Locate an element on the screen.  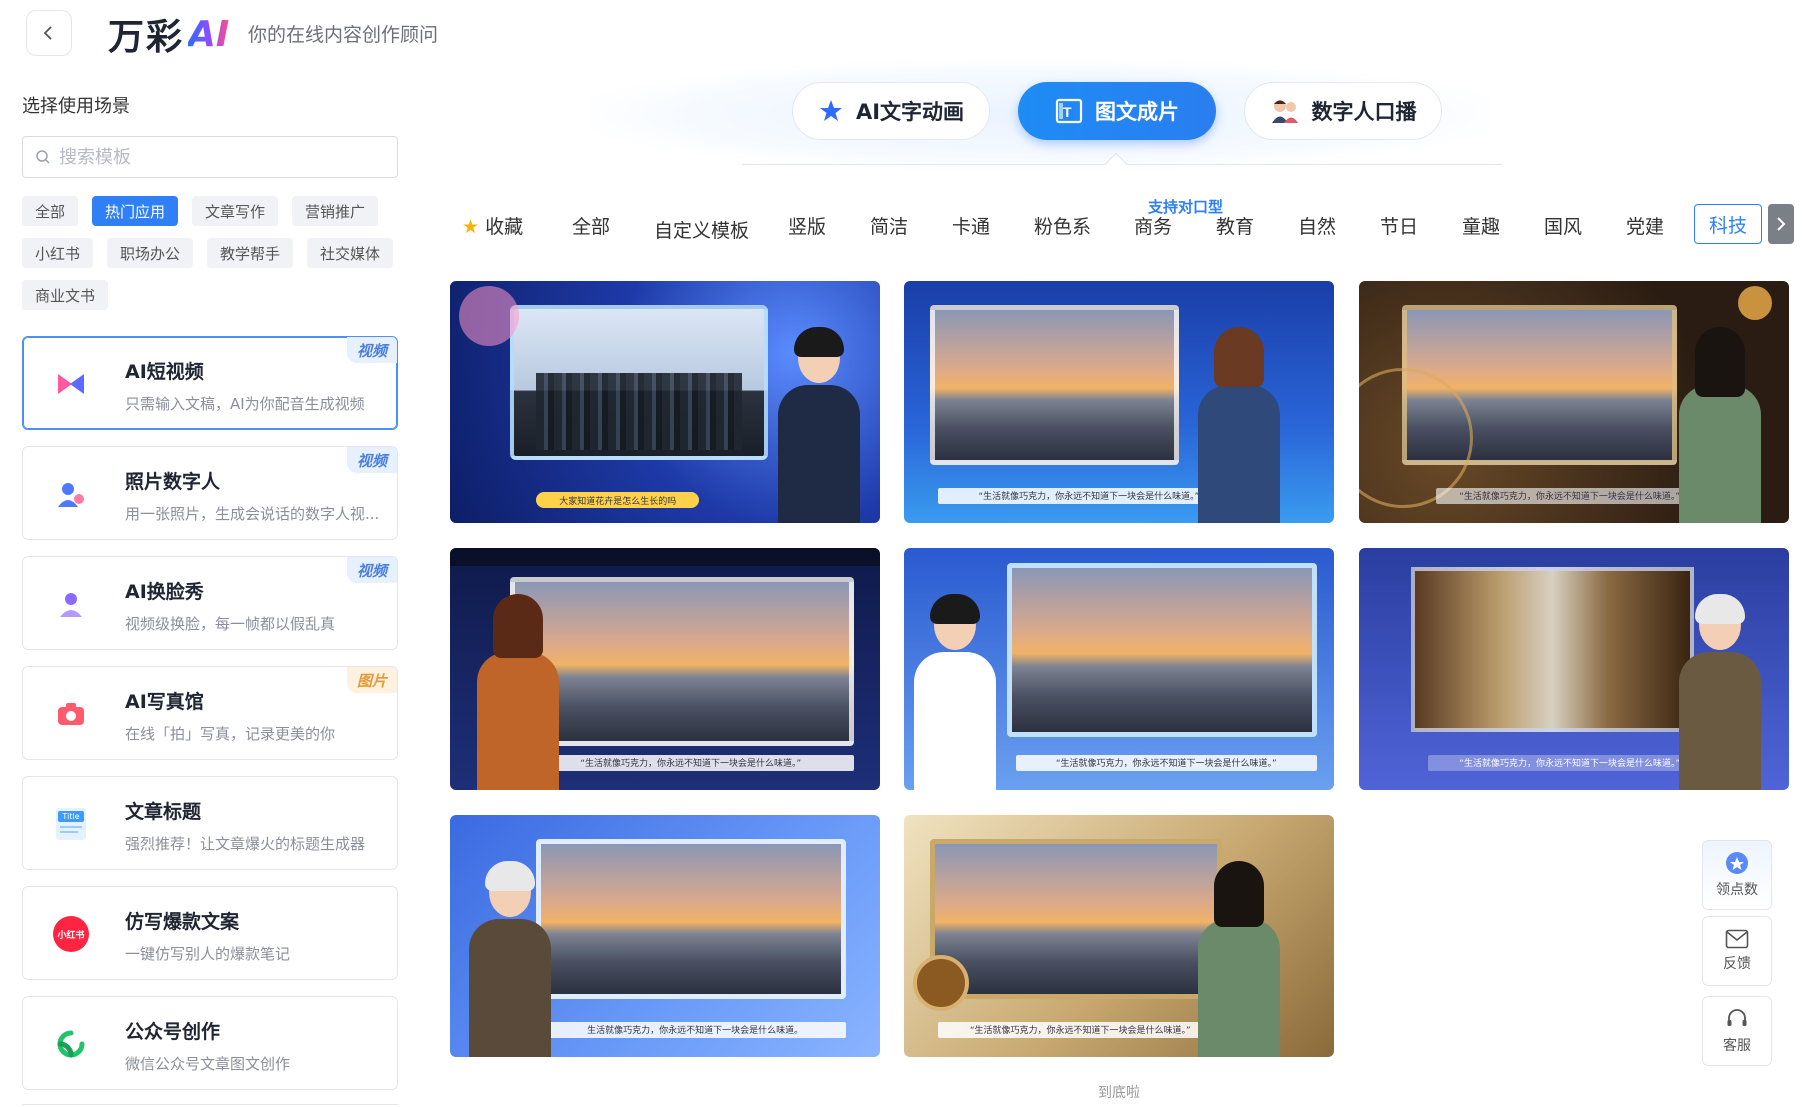
points-button: 领点数 is located at coordinates (1737, 875).